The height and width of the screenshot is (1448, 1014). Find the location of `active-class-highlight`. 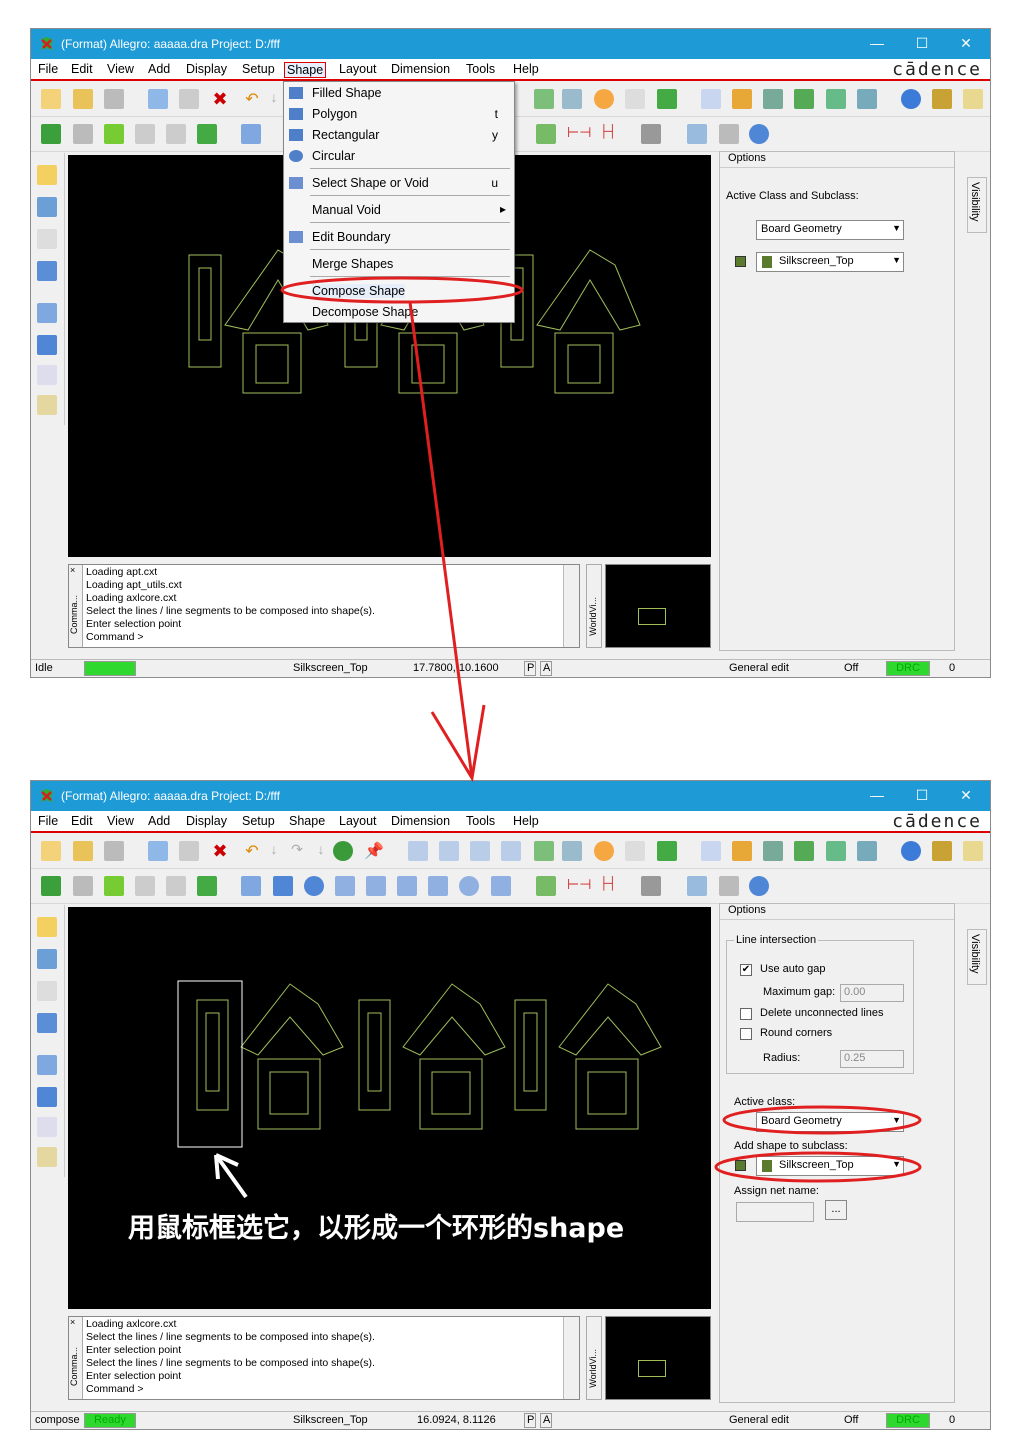

active-class-highlight is located at coordinates (822, 1120).